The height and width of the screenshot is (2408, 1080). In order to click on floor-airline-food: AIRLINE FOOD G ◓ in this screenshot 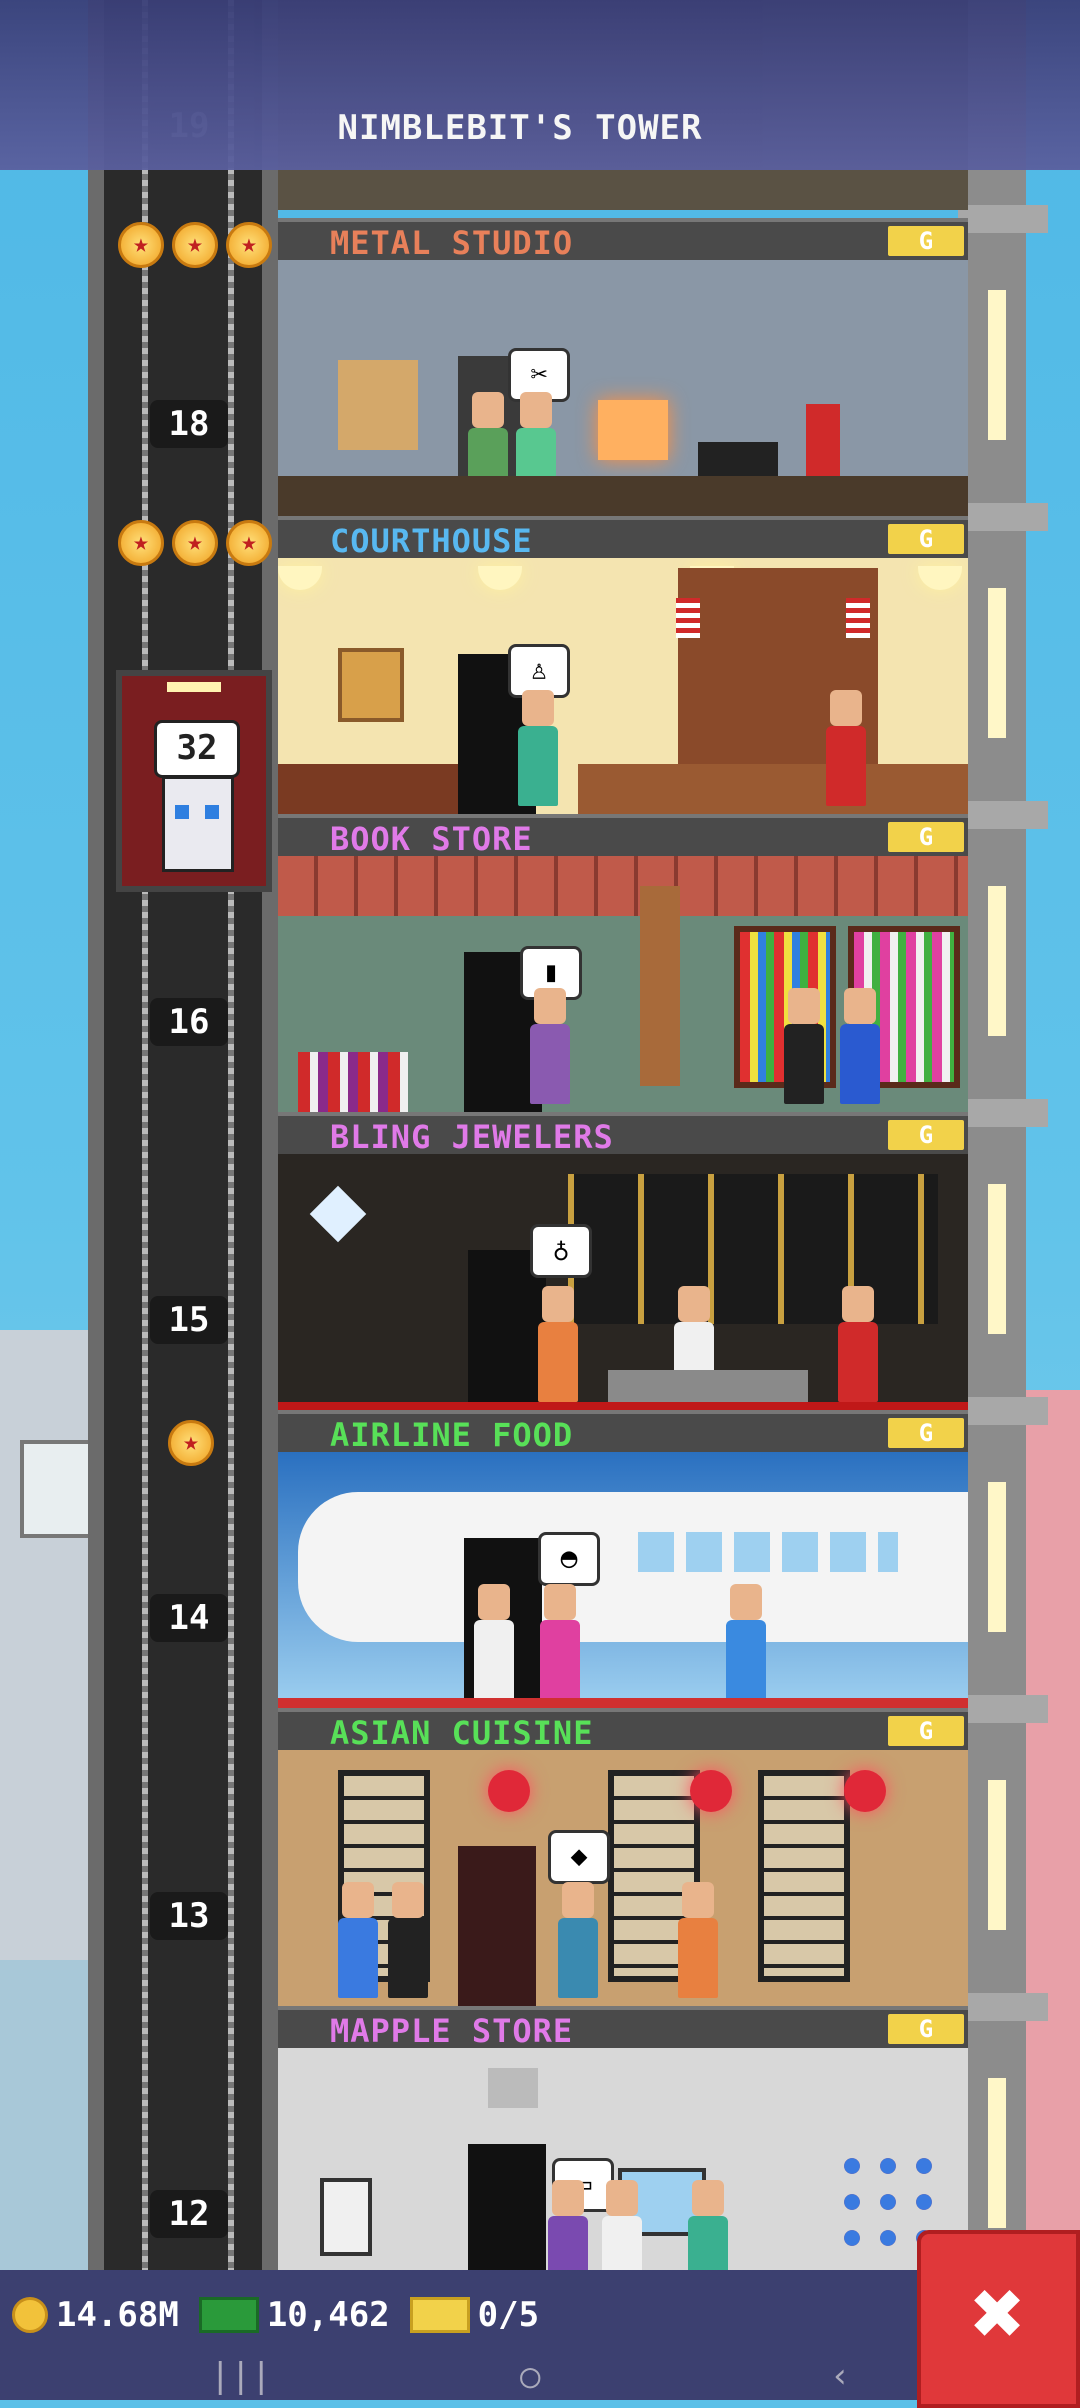, I will do `click(623, 1559)`.